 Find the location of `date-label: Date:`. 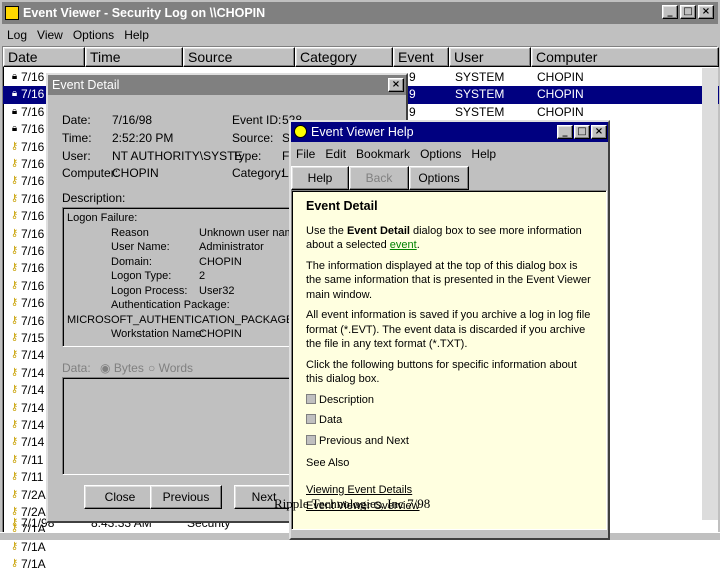

date-label: Date: is located at coordinates (76, 120).